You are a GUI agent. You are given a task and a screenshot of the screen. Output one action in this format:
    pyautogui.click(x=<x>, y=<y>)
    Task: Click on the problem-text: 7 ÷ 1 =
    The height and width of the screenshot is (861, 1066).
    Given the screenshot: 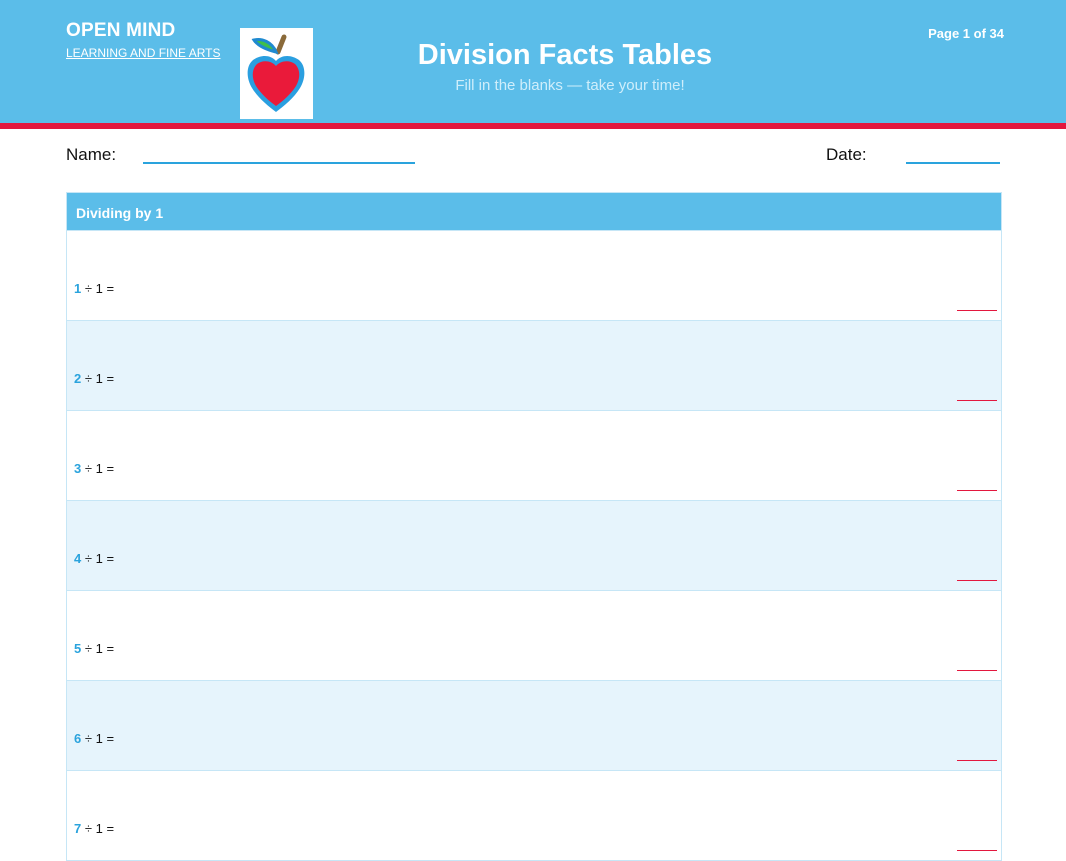 What is the action you would take?
    pyautogui.click(x=94, y=828)
    